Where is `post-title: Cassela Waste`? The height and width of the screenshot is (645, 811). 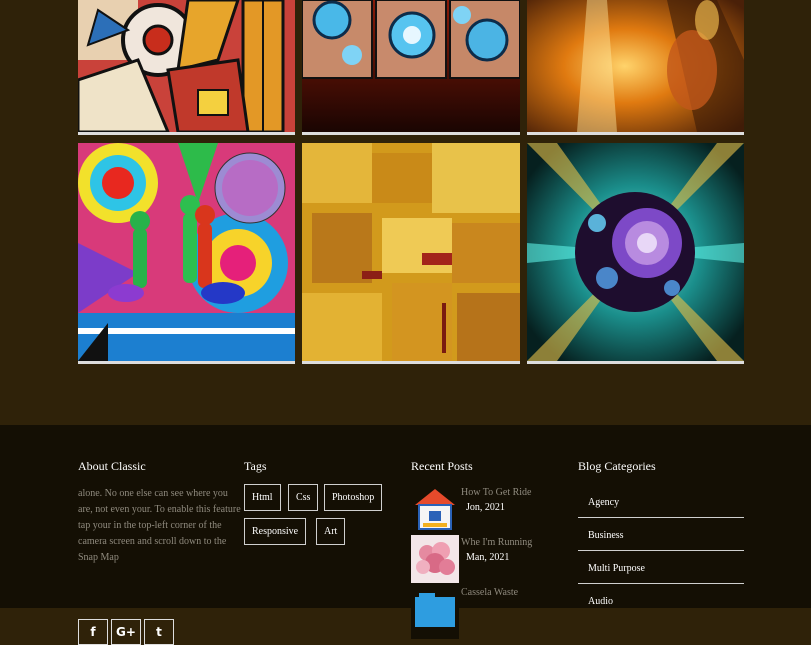
post-title: Cassela Waste is located at coordinates (489, 592).